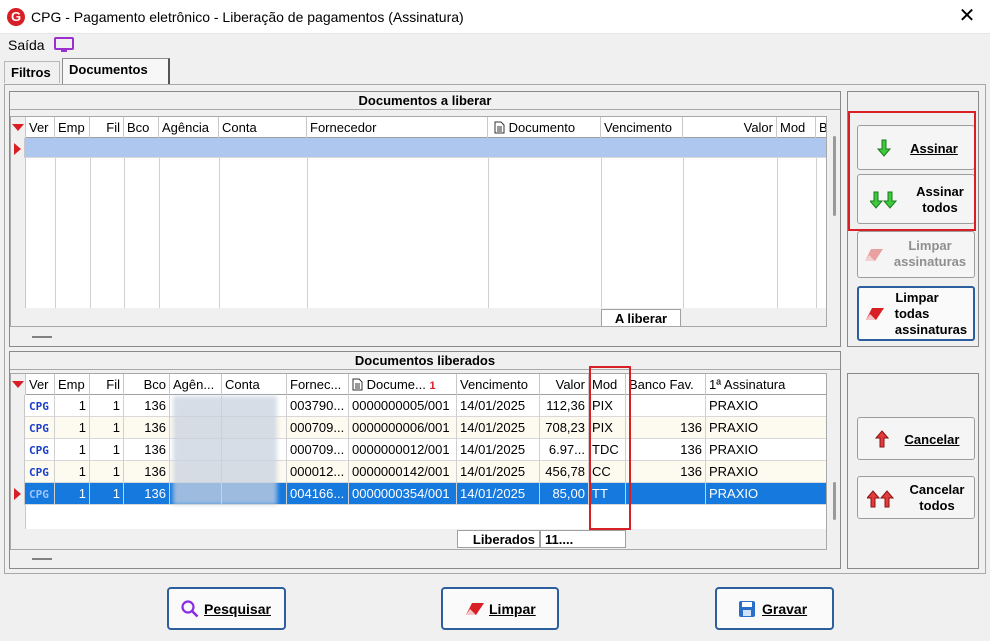 The width and height of the screenshot is (990, 641). I want to click on limpar-button: Limpar, so click(500, 608).